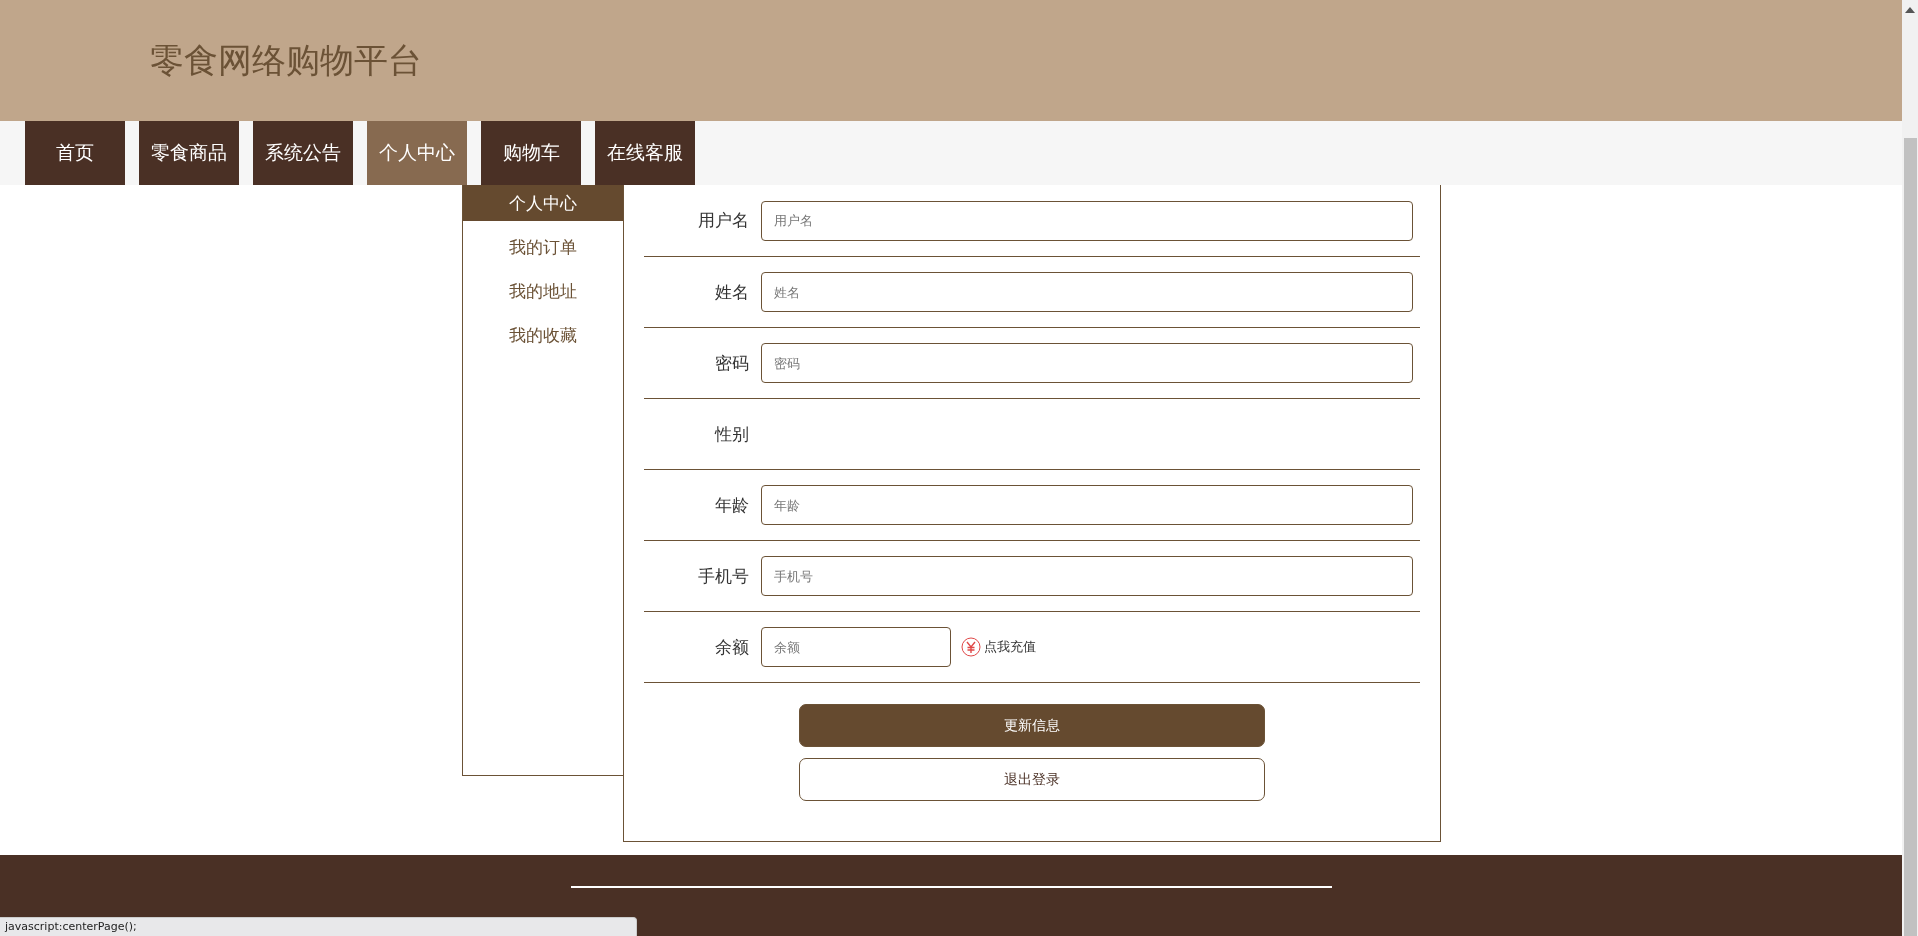  Describe the element at coordinates (286, 60) in the screenshot. I see `site-title: 零食网络购物平台` at that location.